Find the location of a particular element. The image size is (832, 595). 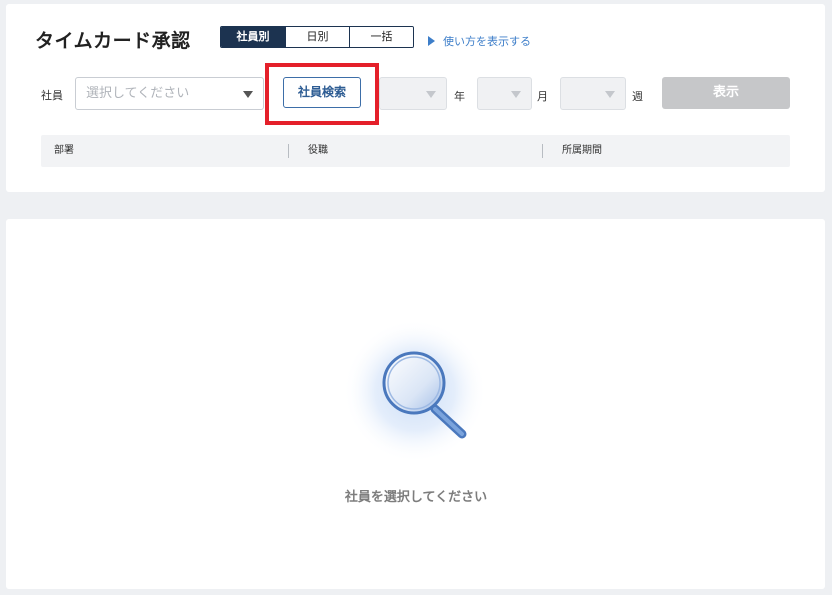

month-select is located at coordinates (504, 93).